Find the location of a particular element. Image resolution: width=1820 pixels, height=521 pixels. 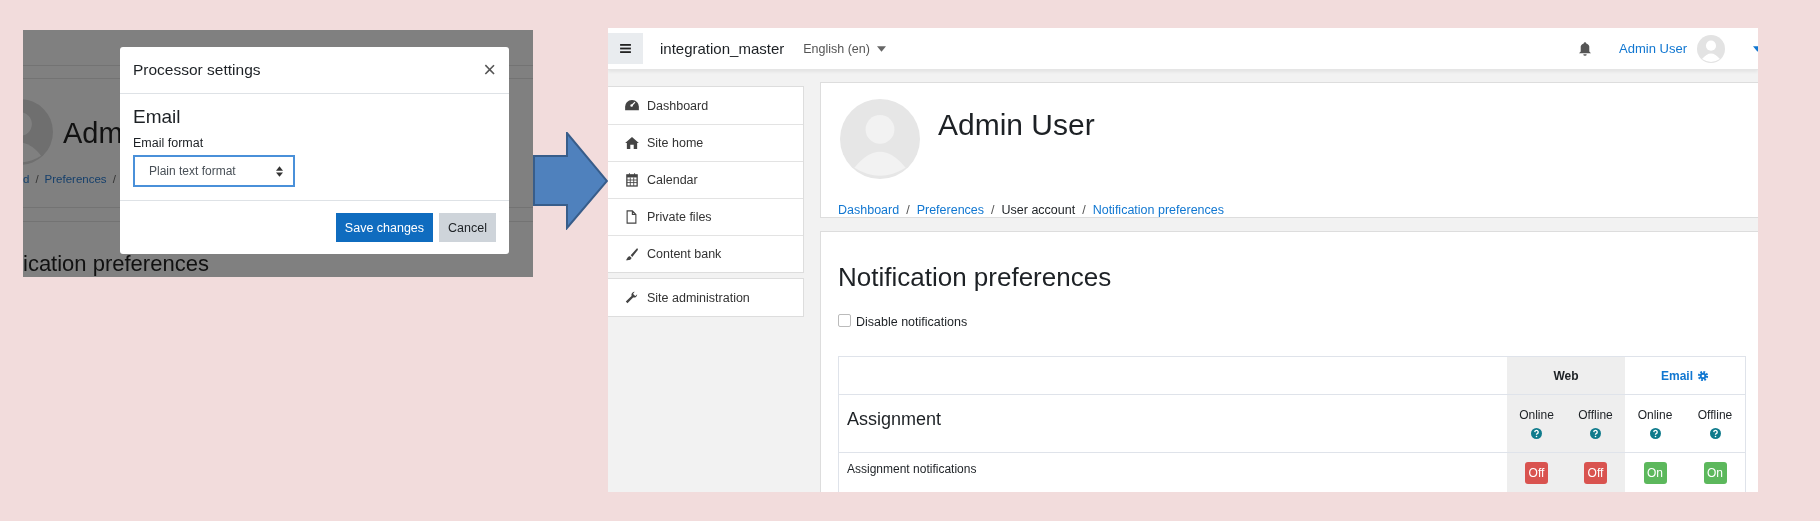

sort-icon is located at coordinates (279, 171).